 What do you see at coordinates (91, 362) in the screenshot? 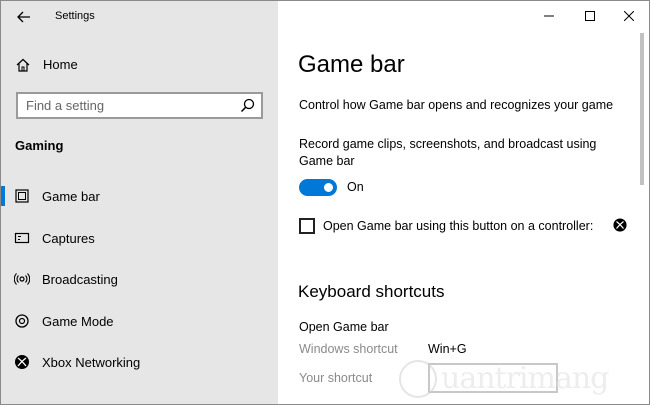
I see `sidebar-item-label: Xbox Networking` at bounding box center [91, 362].